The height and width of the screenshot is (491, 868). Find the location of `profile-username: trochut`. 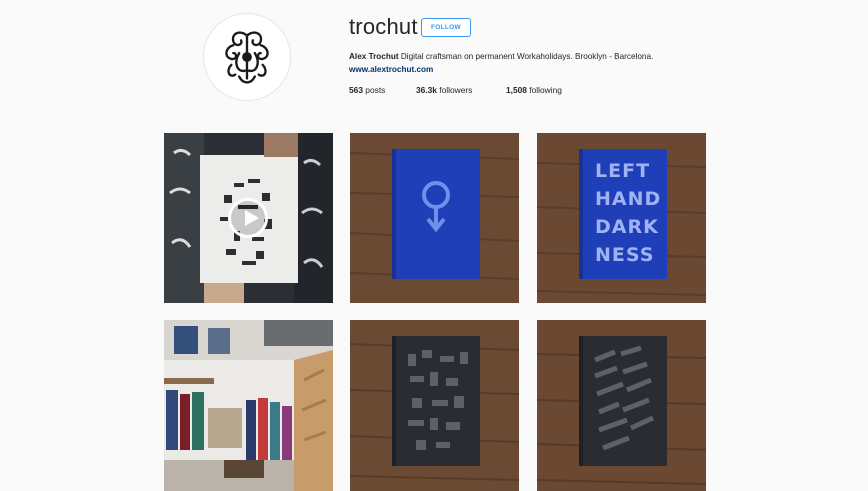

profile-username: trochut is located at coordinates (383, 26).